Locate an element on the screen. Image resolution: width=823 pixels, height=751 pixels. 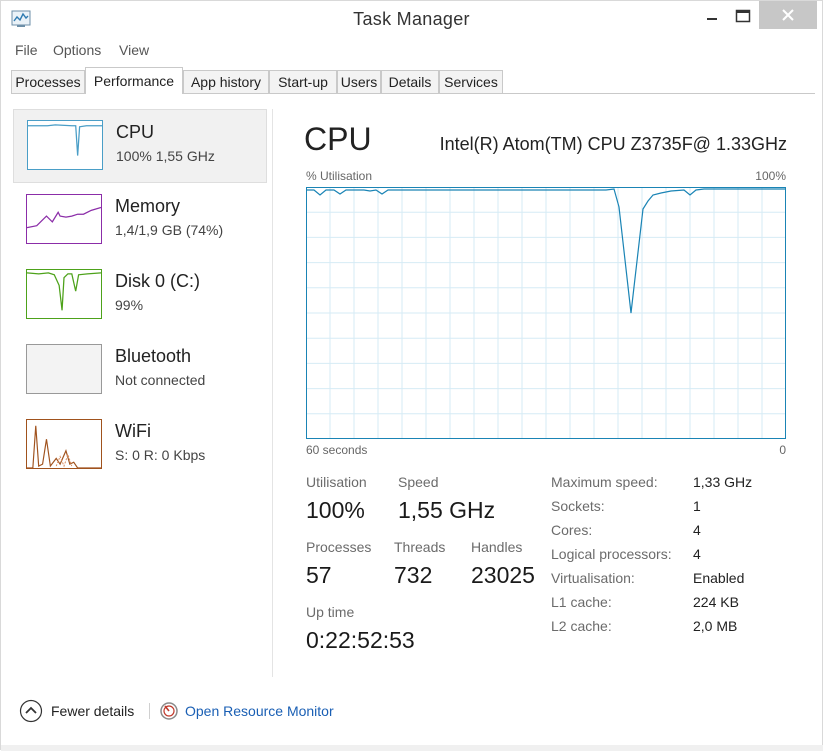
processes-label: Processes is located at coordinates (339, 547).